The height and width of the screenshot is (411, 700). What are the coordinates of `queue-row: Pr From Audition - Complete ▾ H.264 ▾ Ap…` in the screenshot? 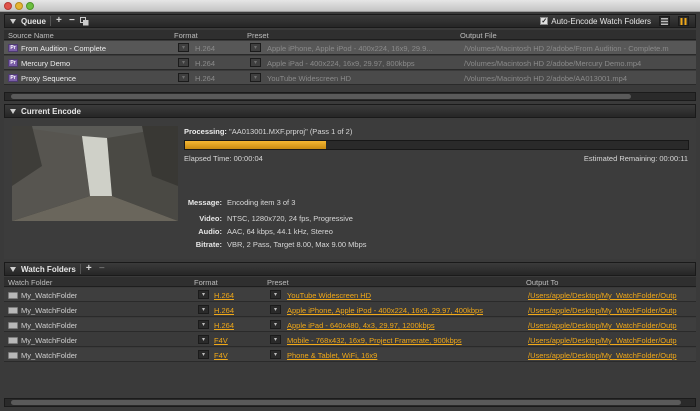 It's located at (350, 48).